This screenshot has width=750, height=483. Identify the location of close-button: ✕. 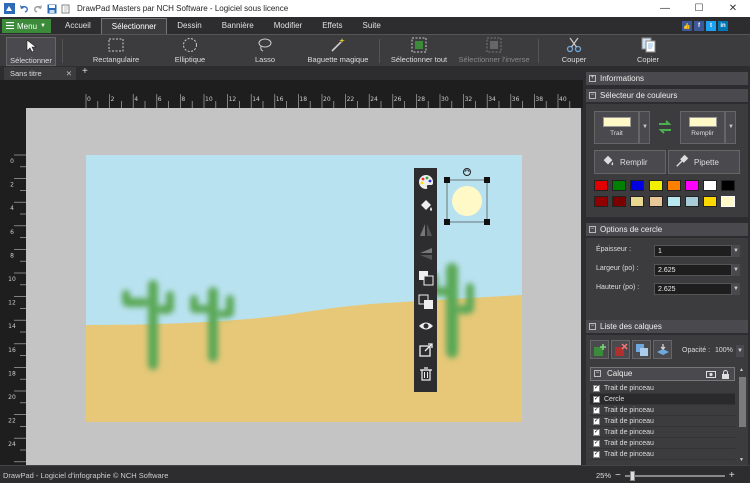
(733, 8).